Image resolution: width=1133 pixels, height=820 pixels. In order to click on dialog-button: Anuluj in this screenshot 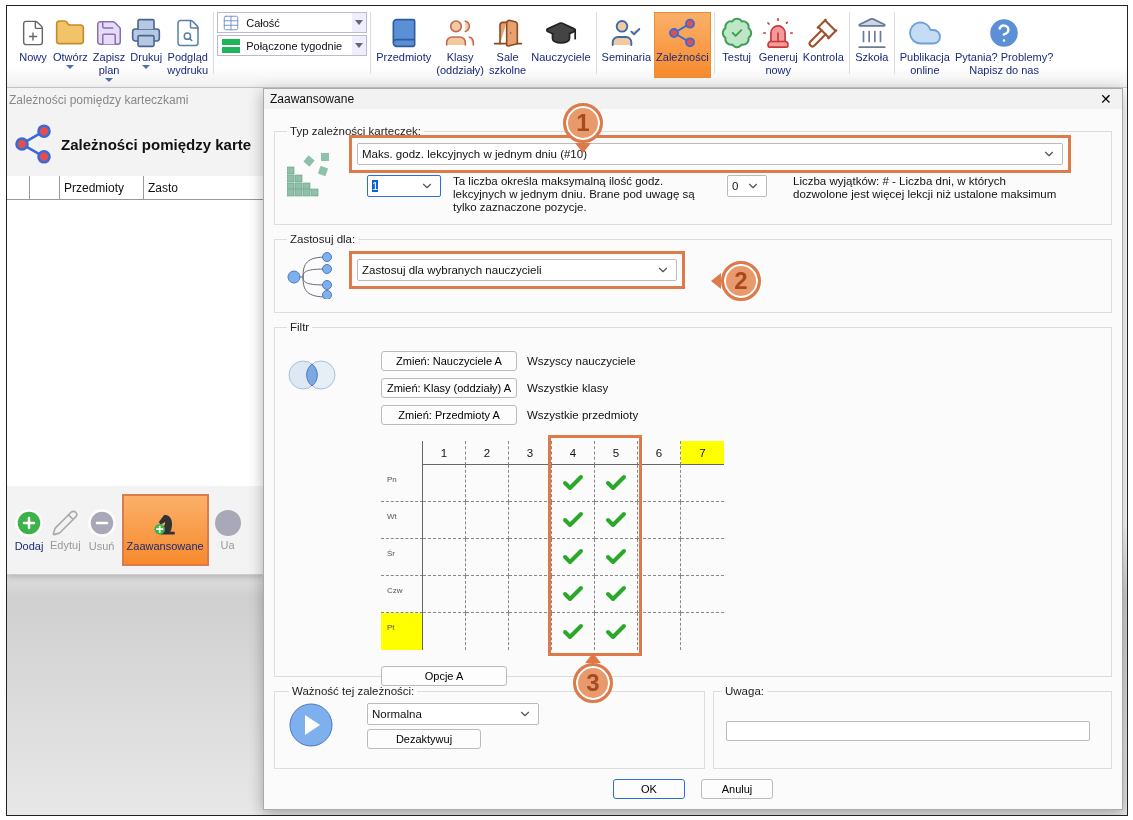, I will do `click(737, 789)`.